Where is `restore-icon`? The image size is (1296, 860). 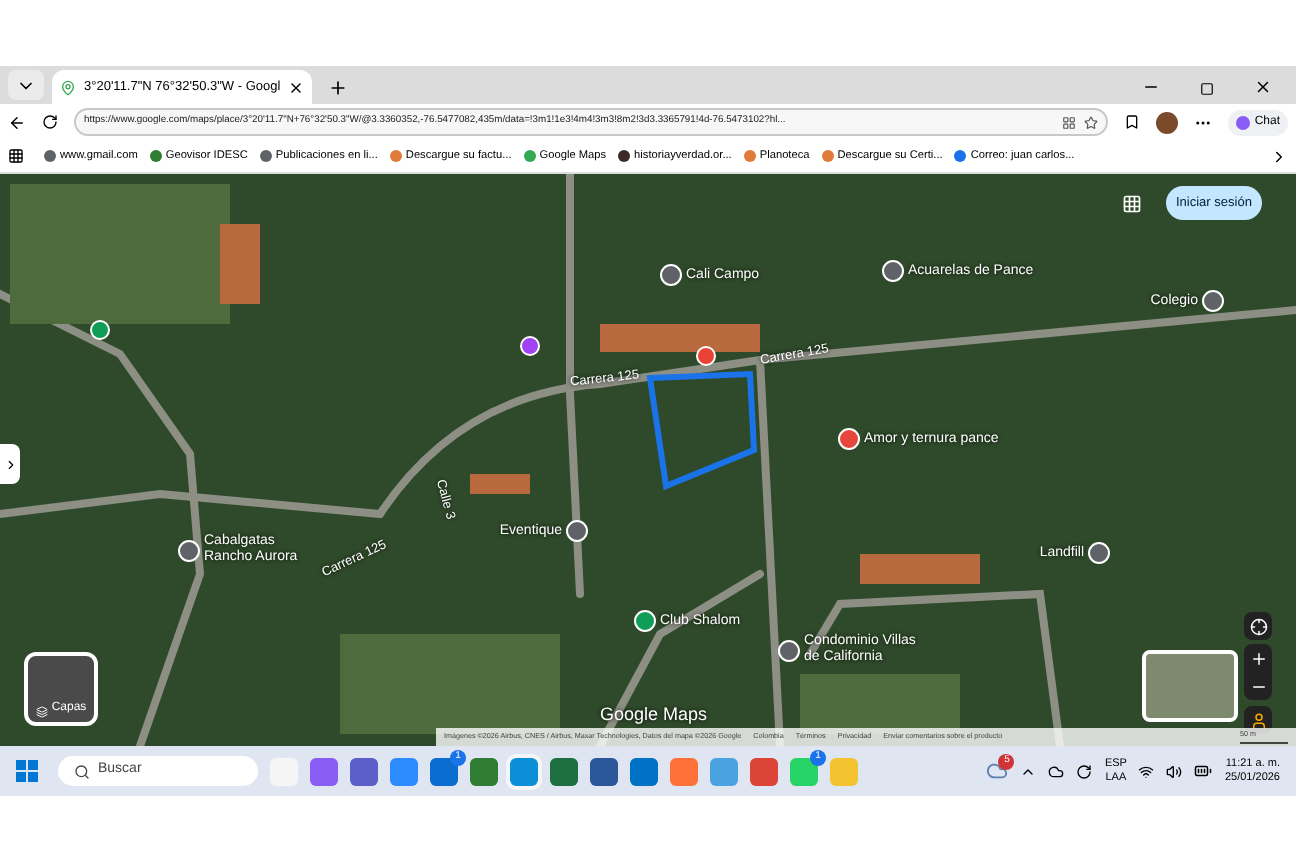 restore-icon is located at coordinates (1207, 89).